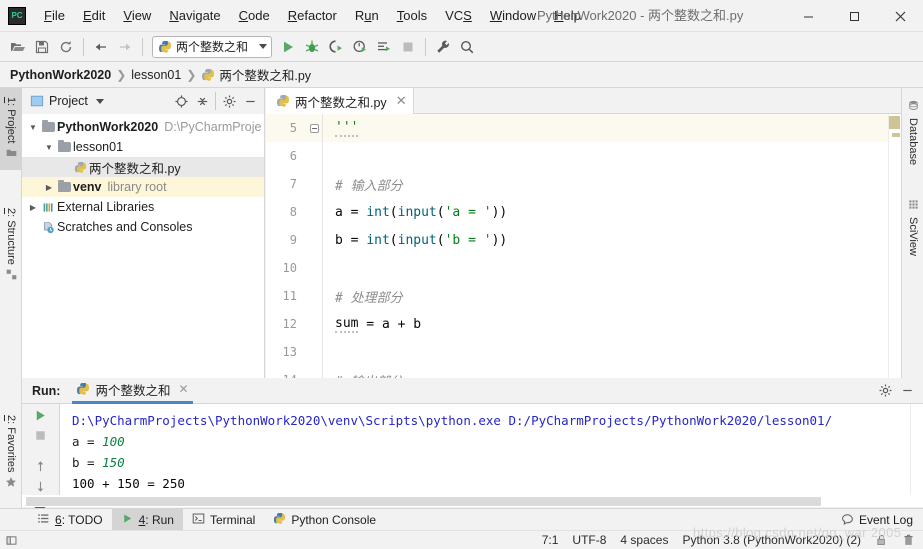  What do you see at coordinates (156, 75) in the screenshot?
I see `breadcrumb-item-folder: lesson01` at bounding box center [156, 75].